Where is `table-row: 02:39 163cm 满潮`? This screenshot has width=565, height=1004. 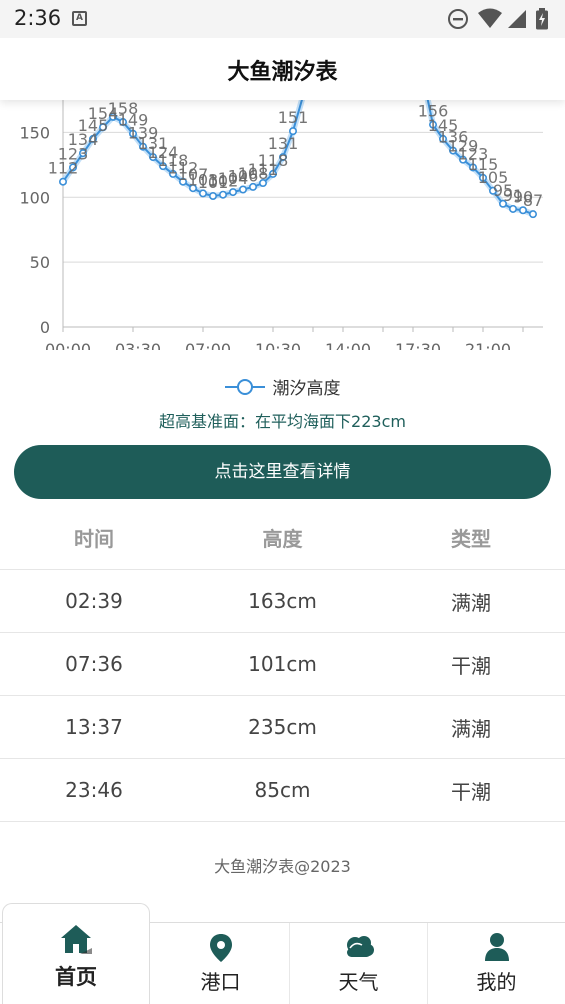
table-row: 02:39 163cm 满潮 is located at coordinates (282, 601).